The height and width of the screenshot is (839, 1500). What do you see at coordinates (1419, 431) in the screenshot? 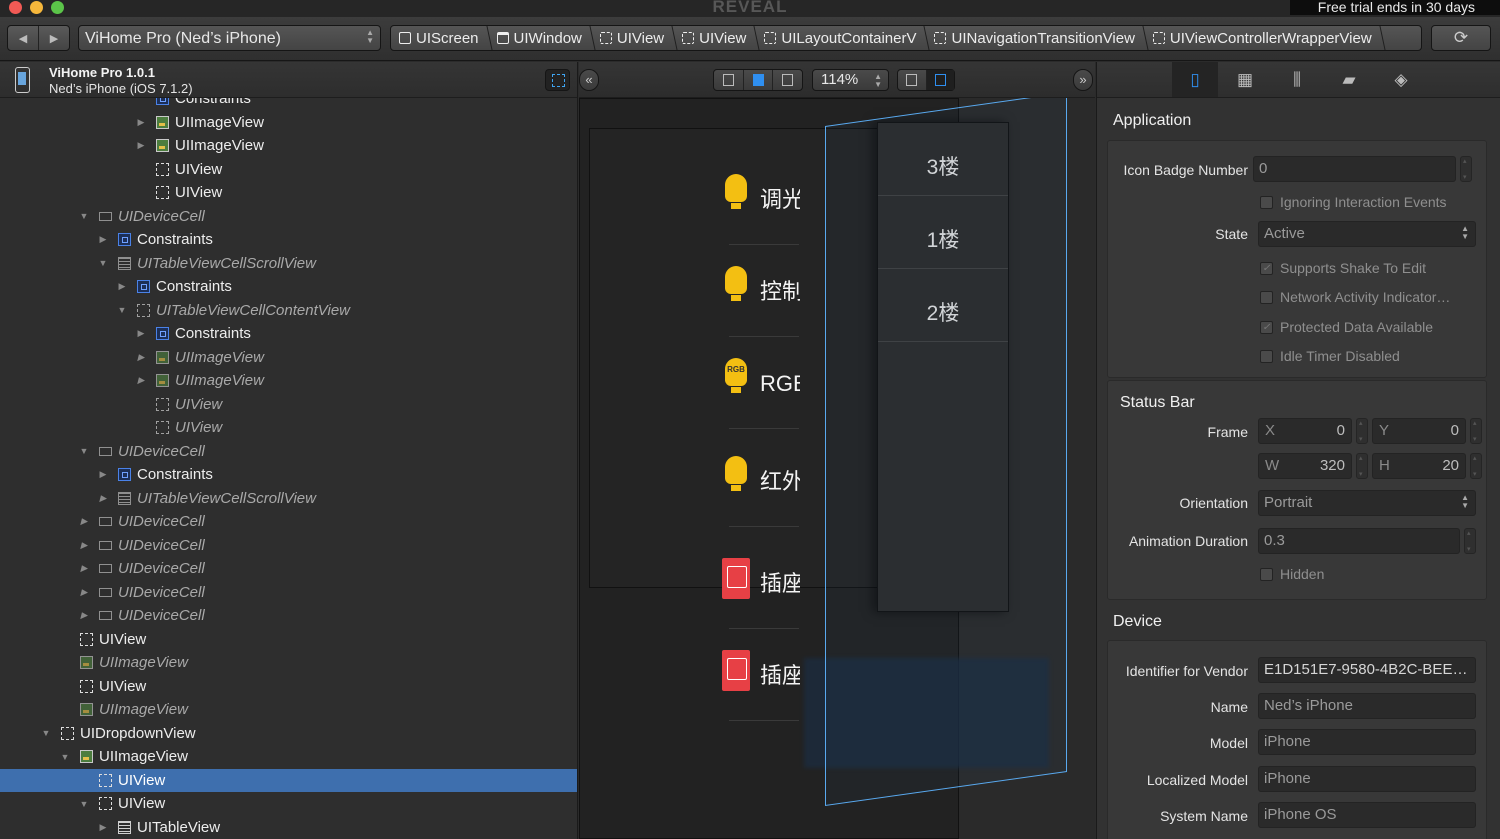
I see `frame-y-field: Y0` at bounding box center [1419, 431].